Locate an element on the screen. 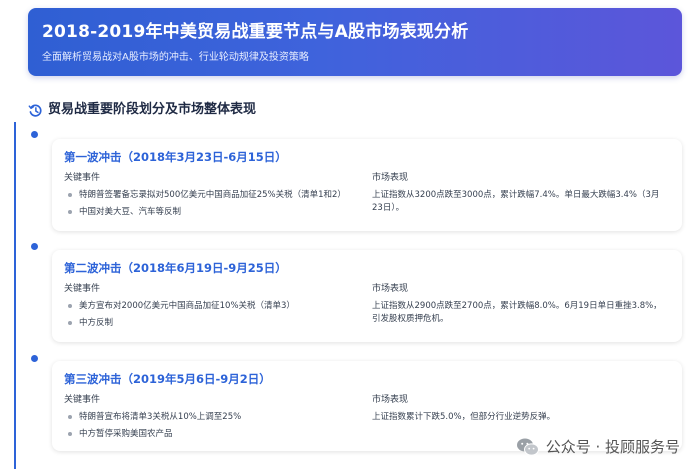 Image resolution: width=700 pixels, height=469 pixels. wechat-icon is located at coordinates (527, 447).